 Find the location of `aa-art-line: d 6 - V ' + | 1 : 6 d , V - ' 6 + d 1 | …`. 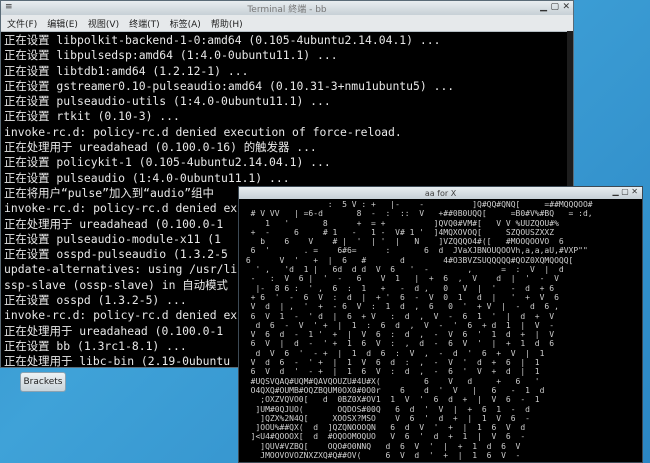

aa-art-line: d 6 - V ' + | 1 : 6 d , V - ' 6 + d 1 | … is located at coordinates (398, 325).